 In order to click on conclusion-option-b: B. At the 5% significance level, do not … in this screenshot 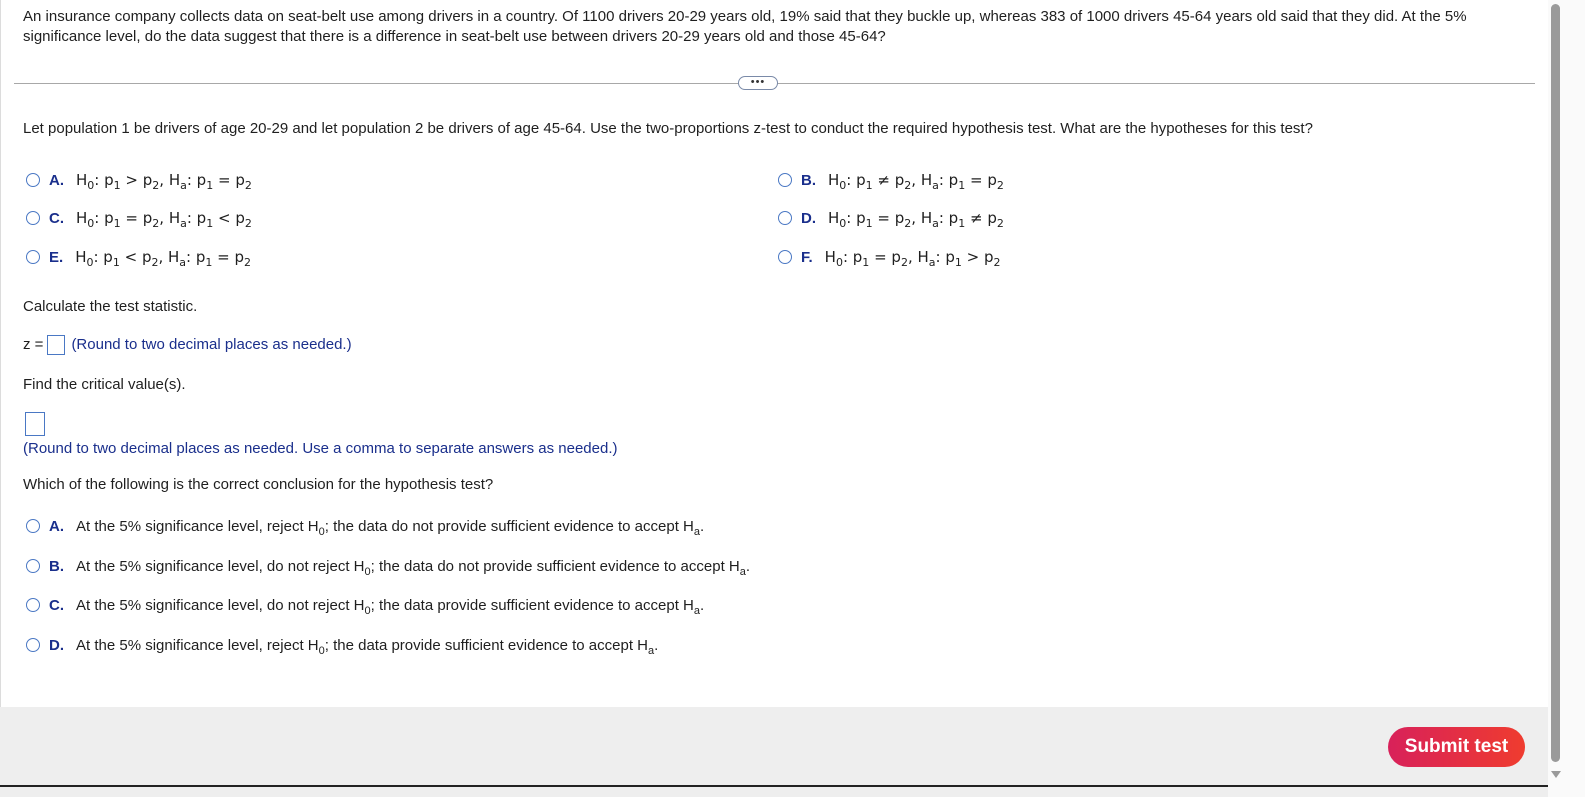, I will do `click(388, 566)`.